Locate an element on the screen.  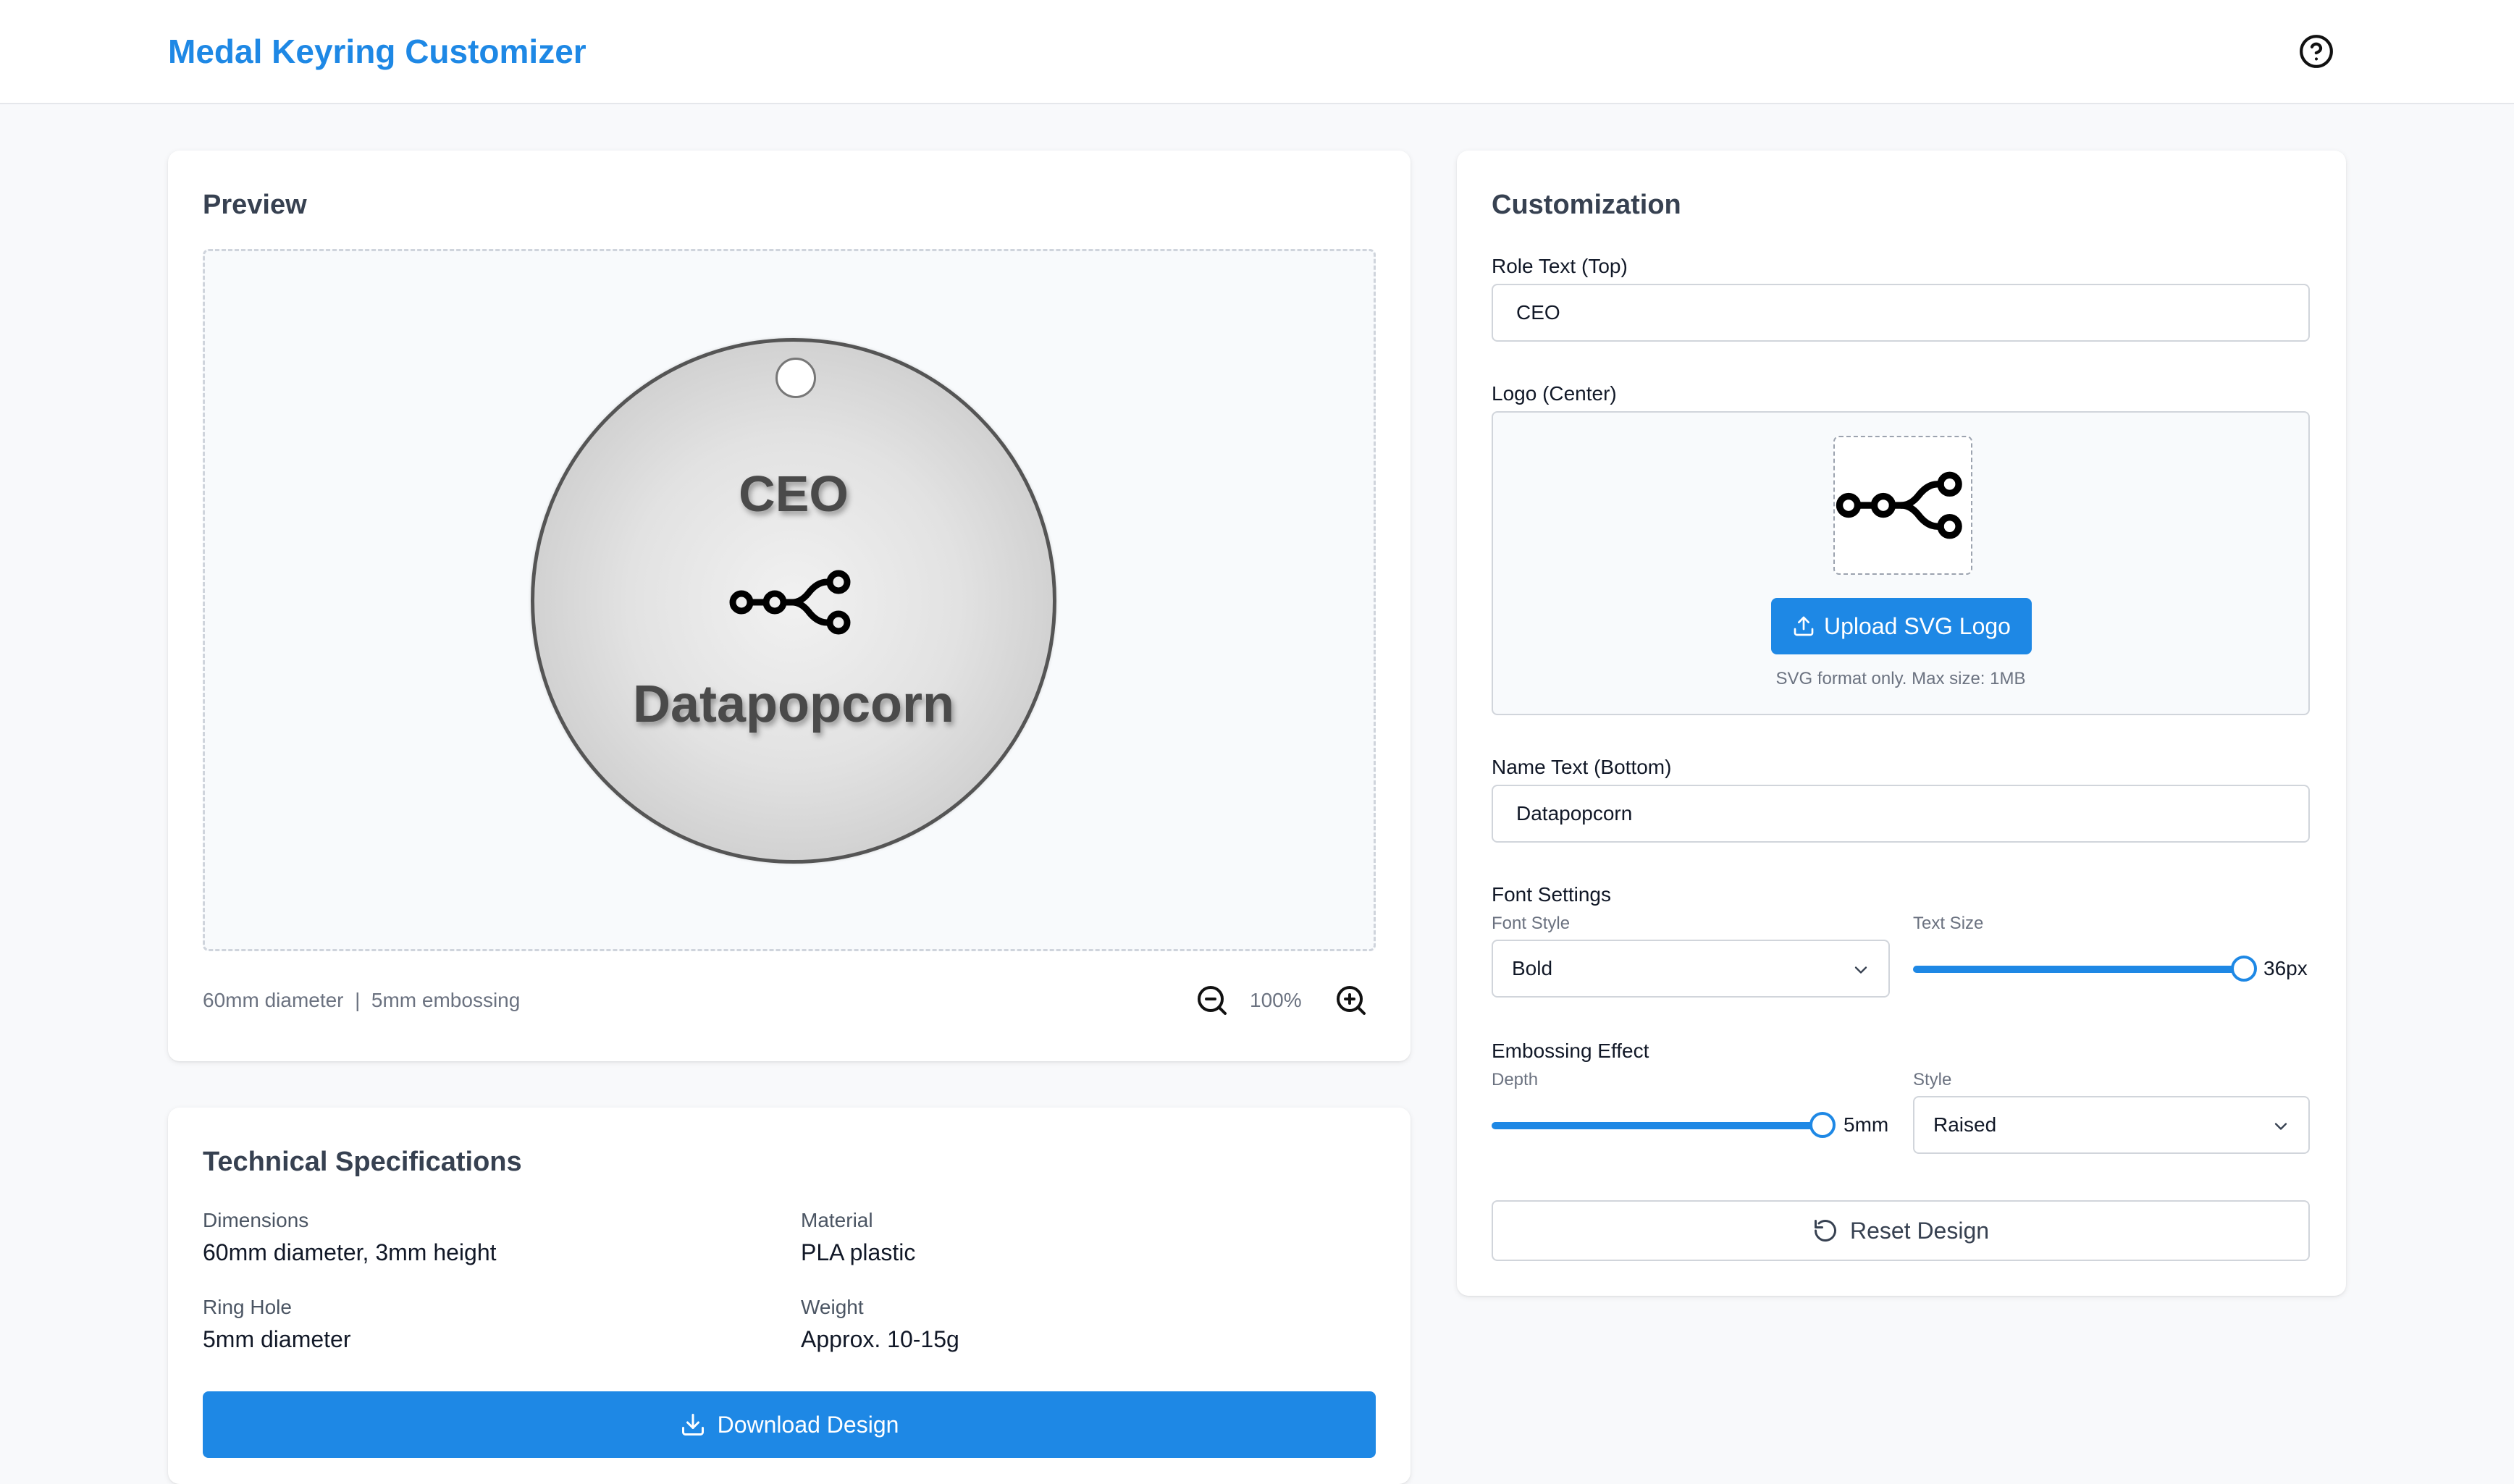
medal-name-text: Datapopcorn is located at coordinates (793, 704).